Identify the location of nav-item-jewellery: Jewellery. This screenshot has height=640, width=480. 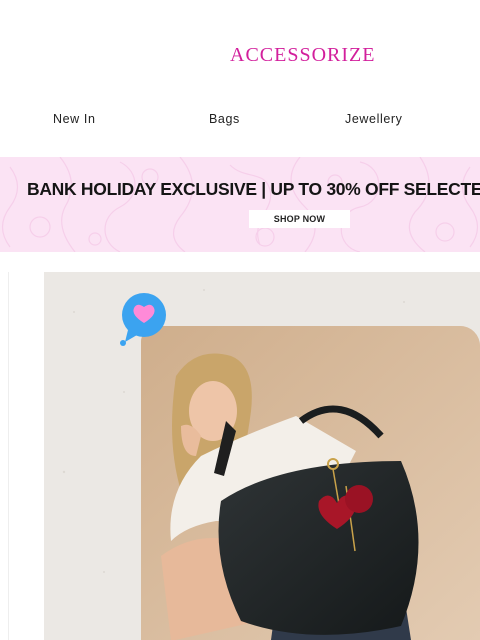
(374, 119).